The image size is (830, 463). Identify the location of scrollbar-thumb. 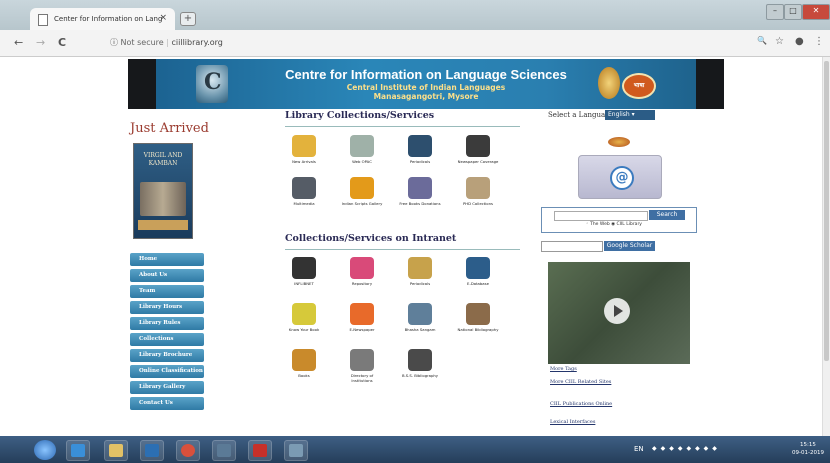
(826, 211).